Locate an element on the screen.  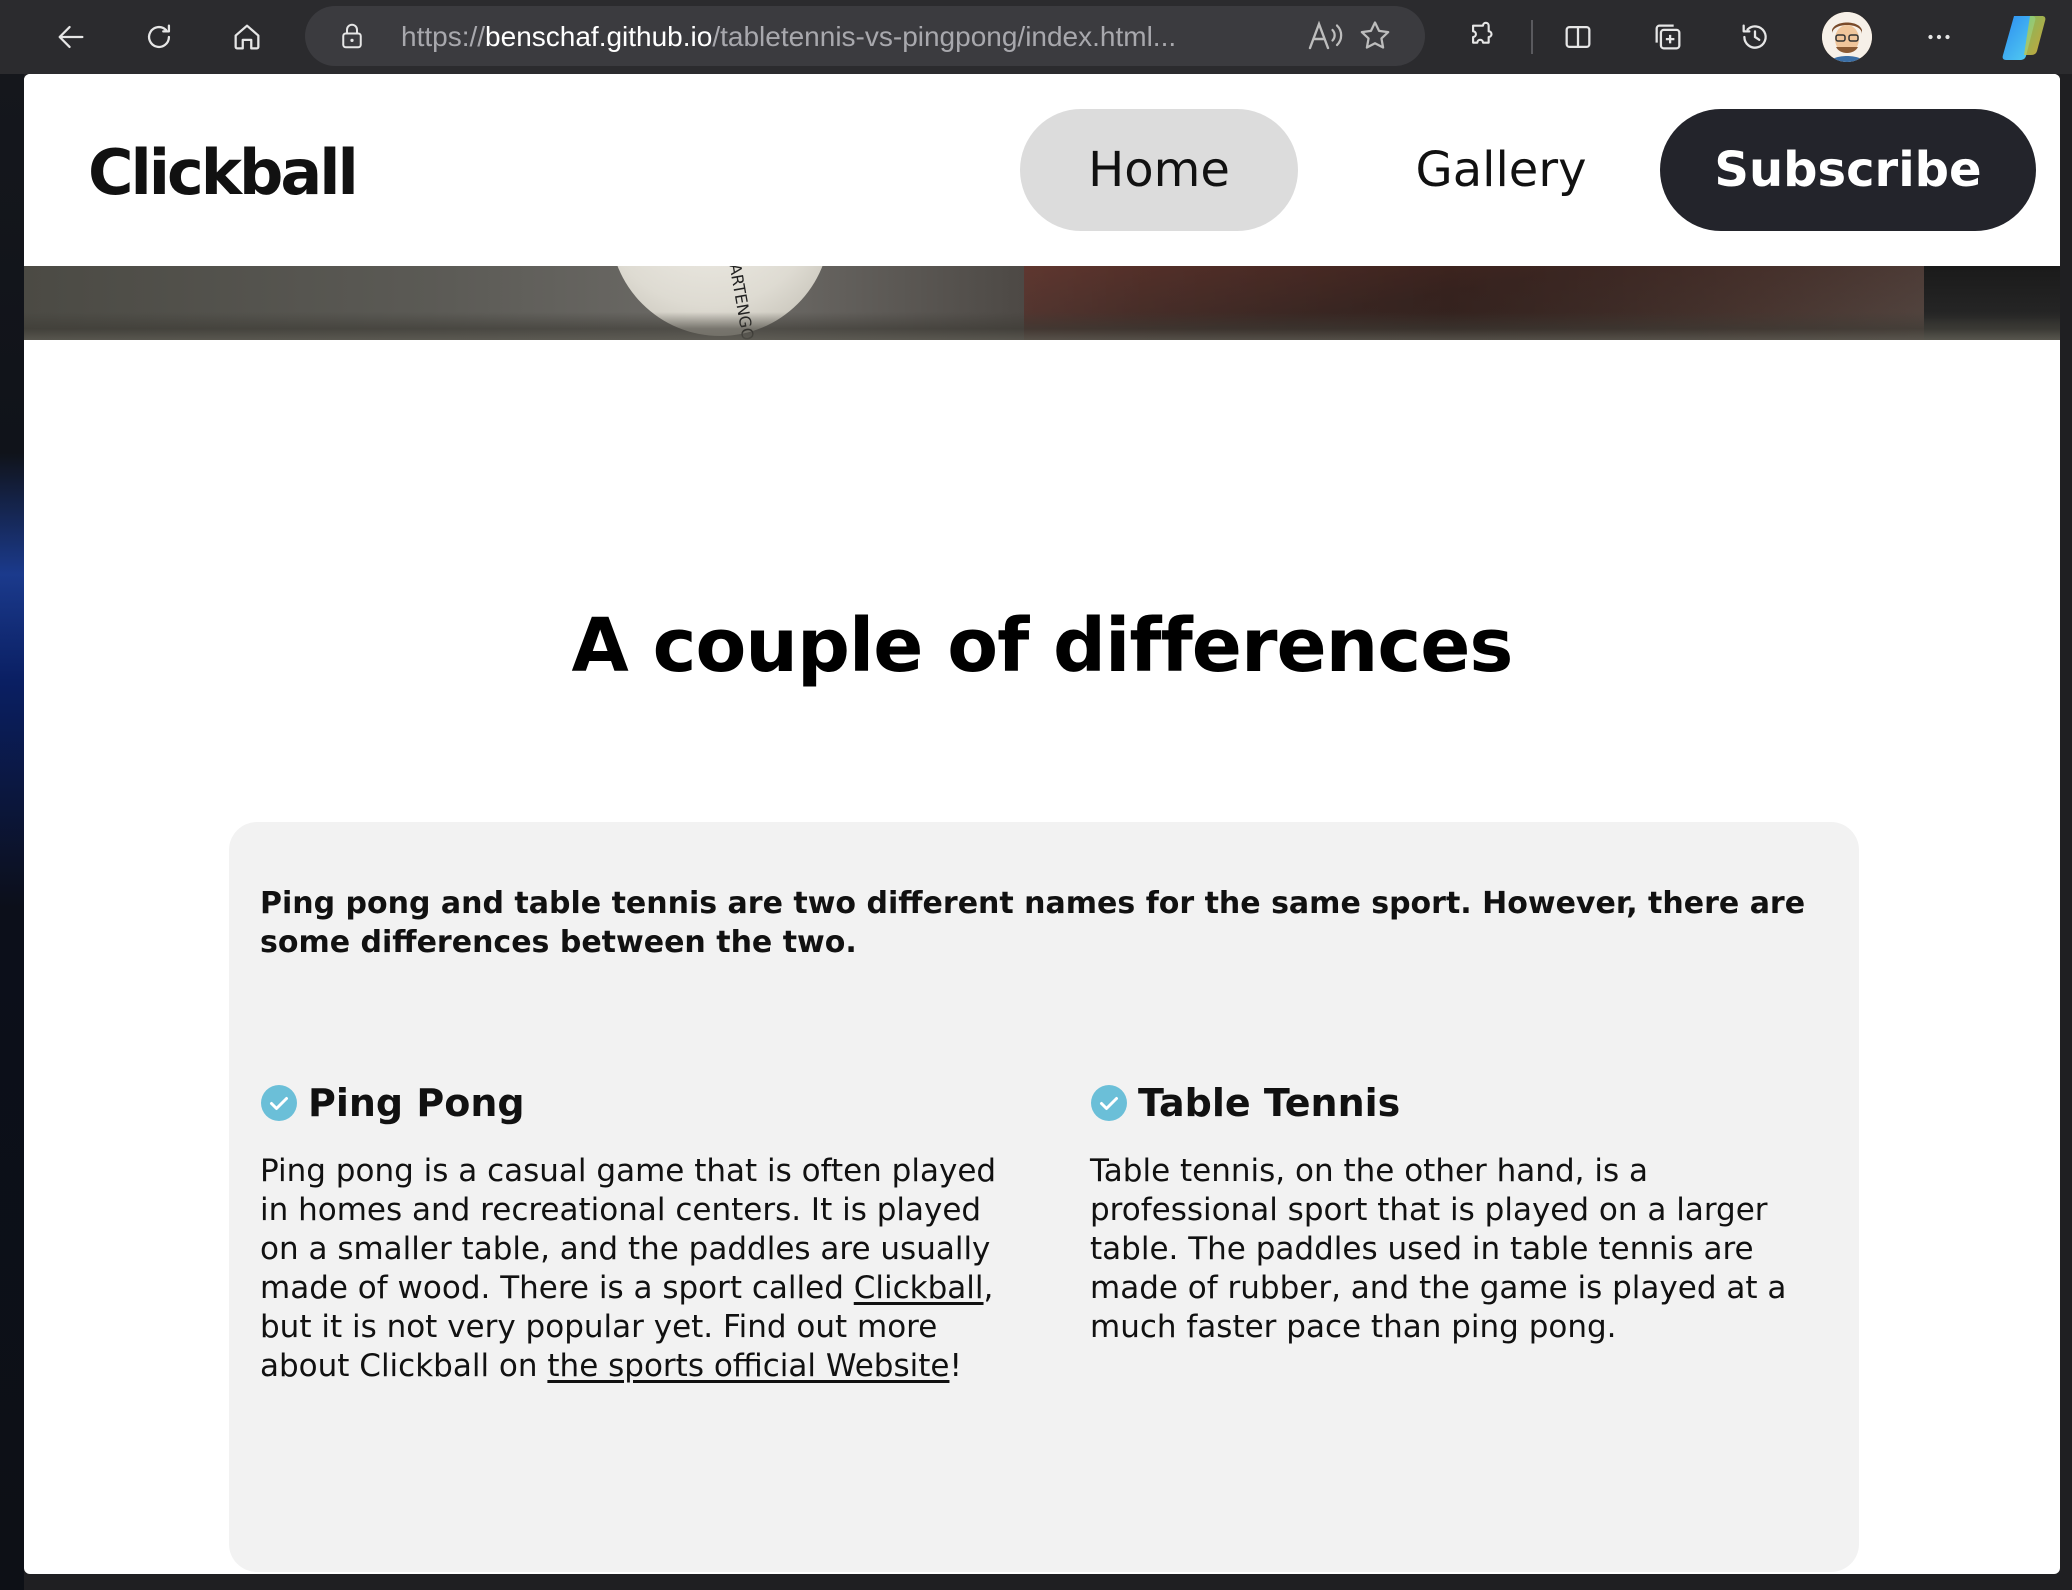
table-tennis-heading: Table Tennis is located at coordinates (1460, 1103).